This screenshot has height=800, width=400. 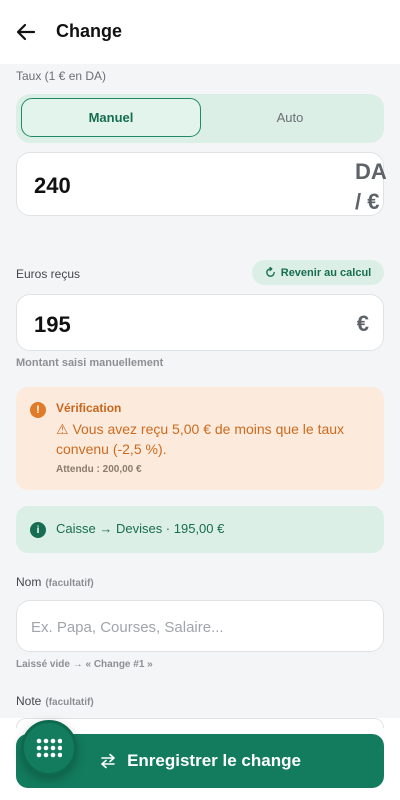 What do you see at coordinates (200, 32) in the screenshot?
I see `app-header: Change` at bounding box center [200, 32].